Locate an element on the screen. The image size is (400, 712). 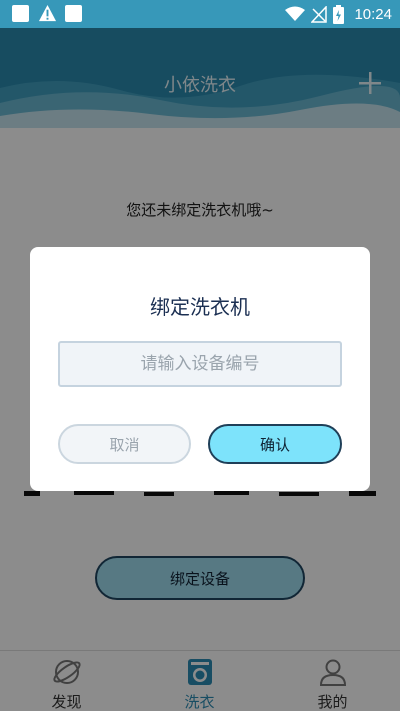
wifi-icon is located at coordinates (295, 13).